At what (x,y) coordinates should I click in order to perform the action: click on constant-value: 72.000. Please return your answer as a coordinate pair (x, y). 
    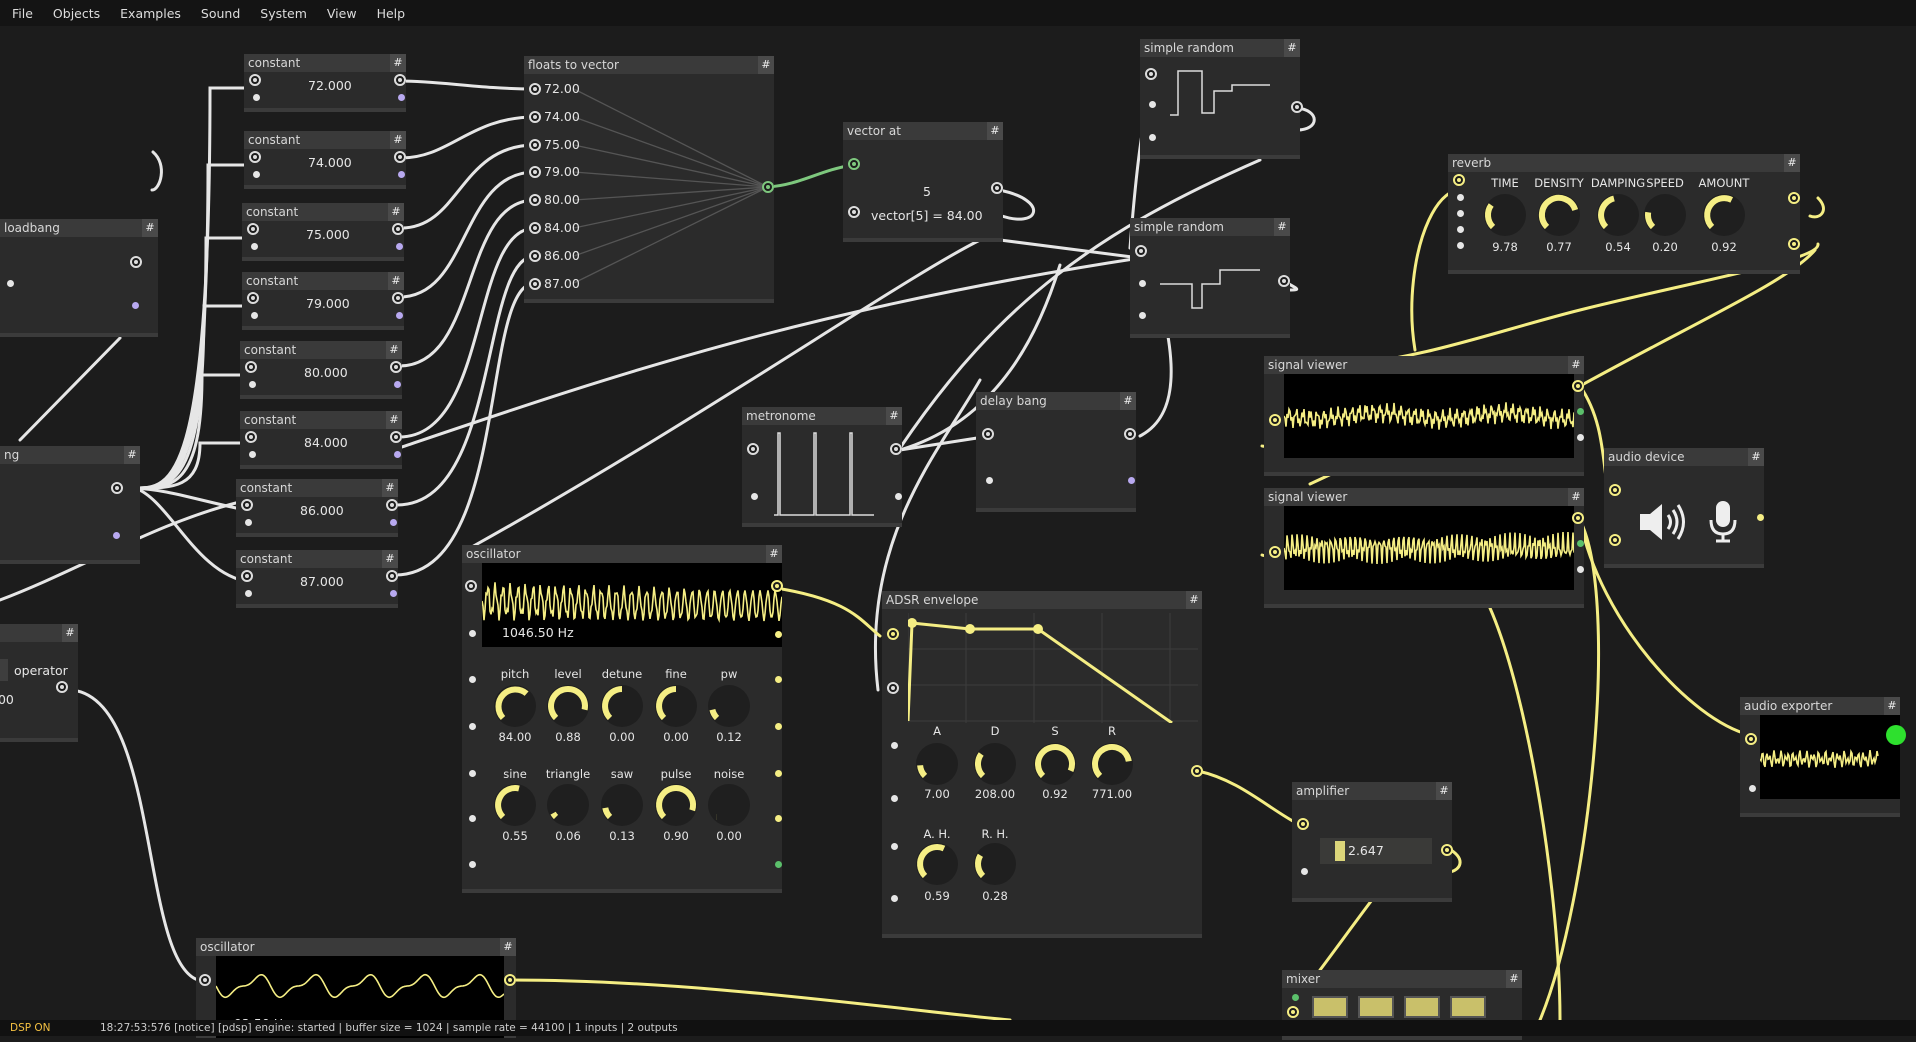
    Looking at the image, I should click on (330, 85).